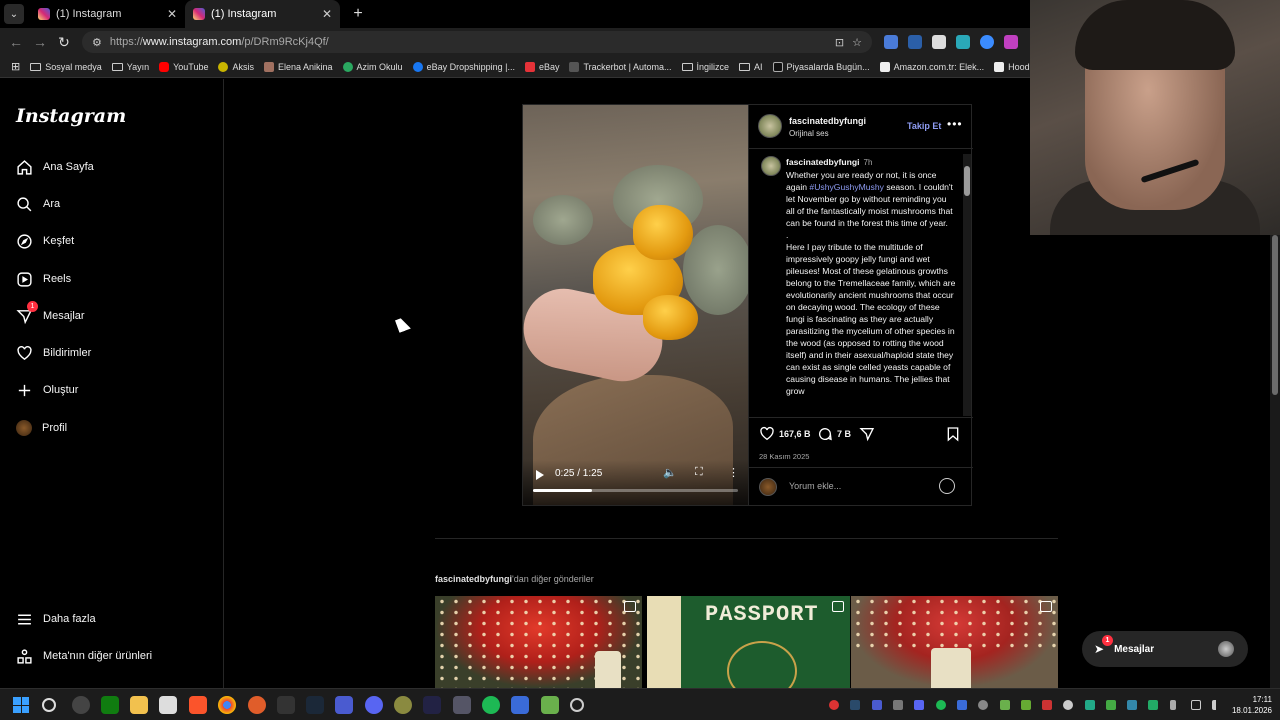 Image resolution: width=1280 pixels, height=720 pixels. I want to click on install-app-icon: ⊡, so click(839, 42).